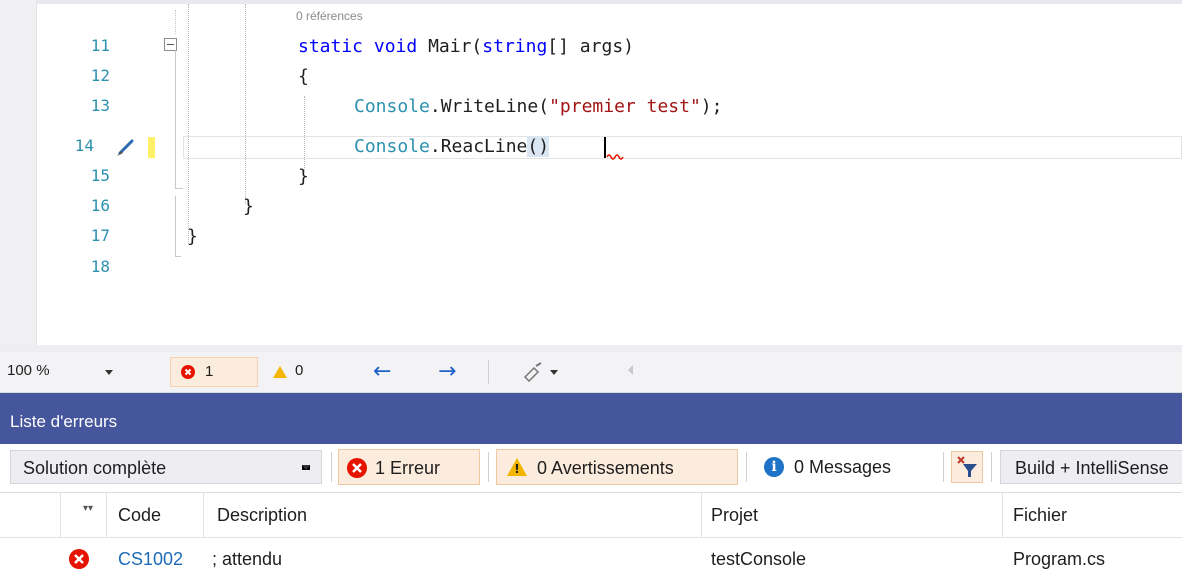 This screenshot has height=580, width=1182. I want to click on build-source-value: Build + IntelliSense, so click(1092, 468).